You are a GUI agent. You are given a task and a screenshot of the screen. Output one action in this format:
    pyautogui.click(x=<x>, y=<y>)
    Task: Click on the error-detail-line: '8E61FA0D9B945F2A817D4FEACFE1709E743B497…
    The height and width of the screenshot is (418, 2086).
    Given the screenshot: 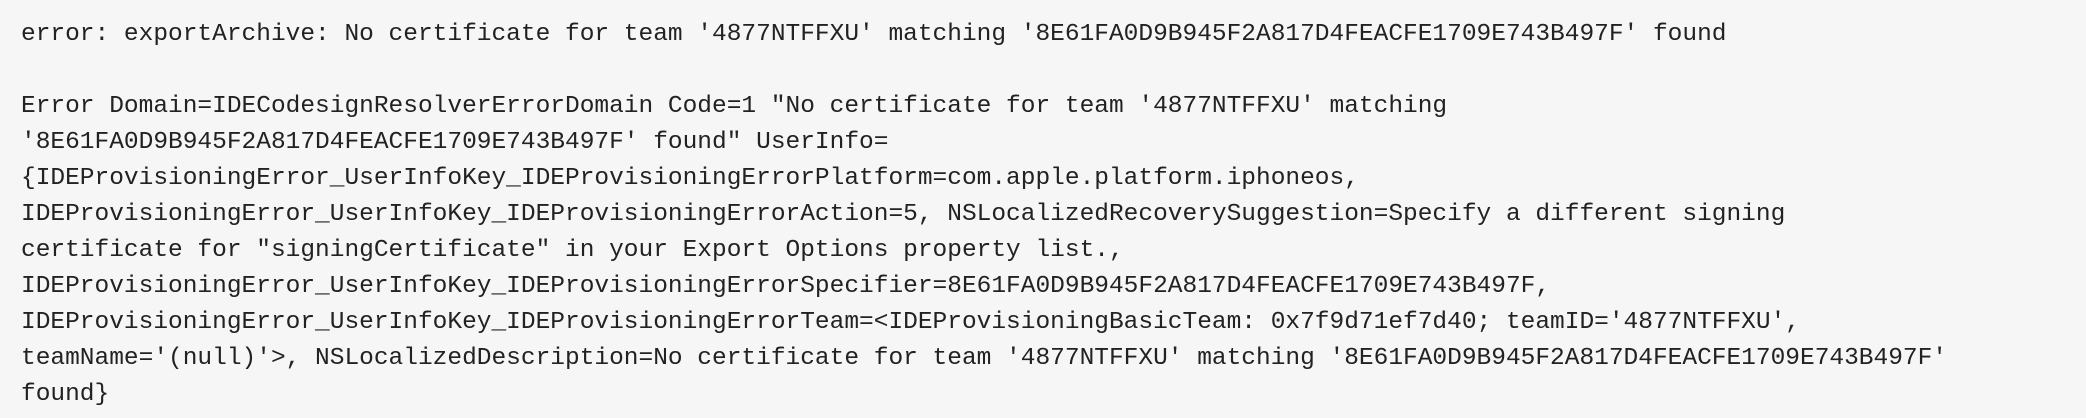 What is the action you would take?
    pyautogui.click(x=455, y=142)
    